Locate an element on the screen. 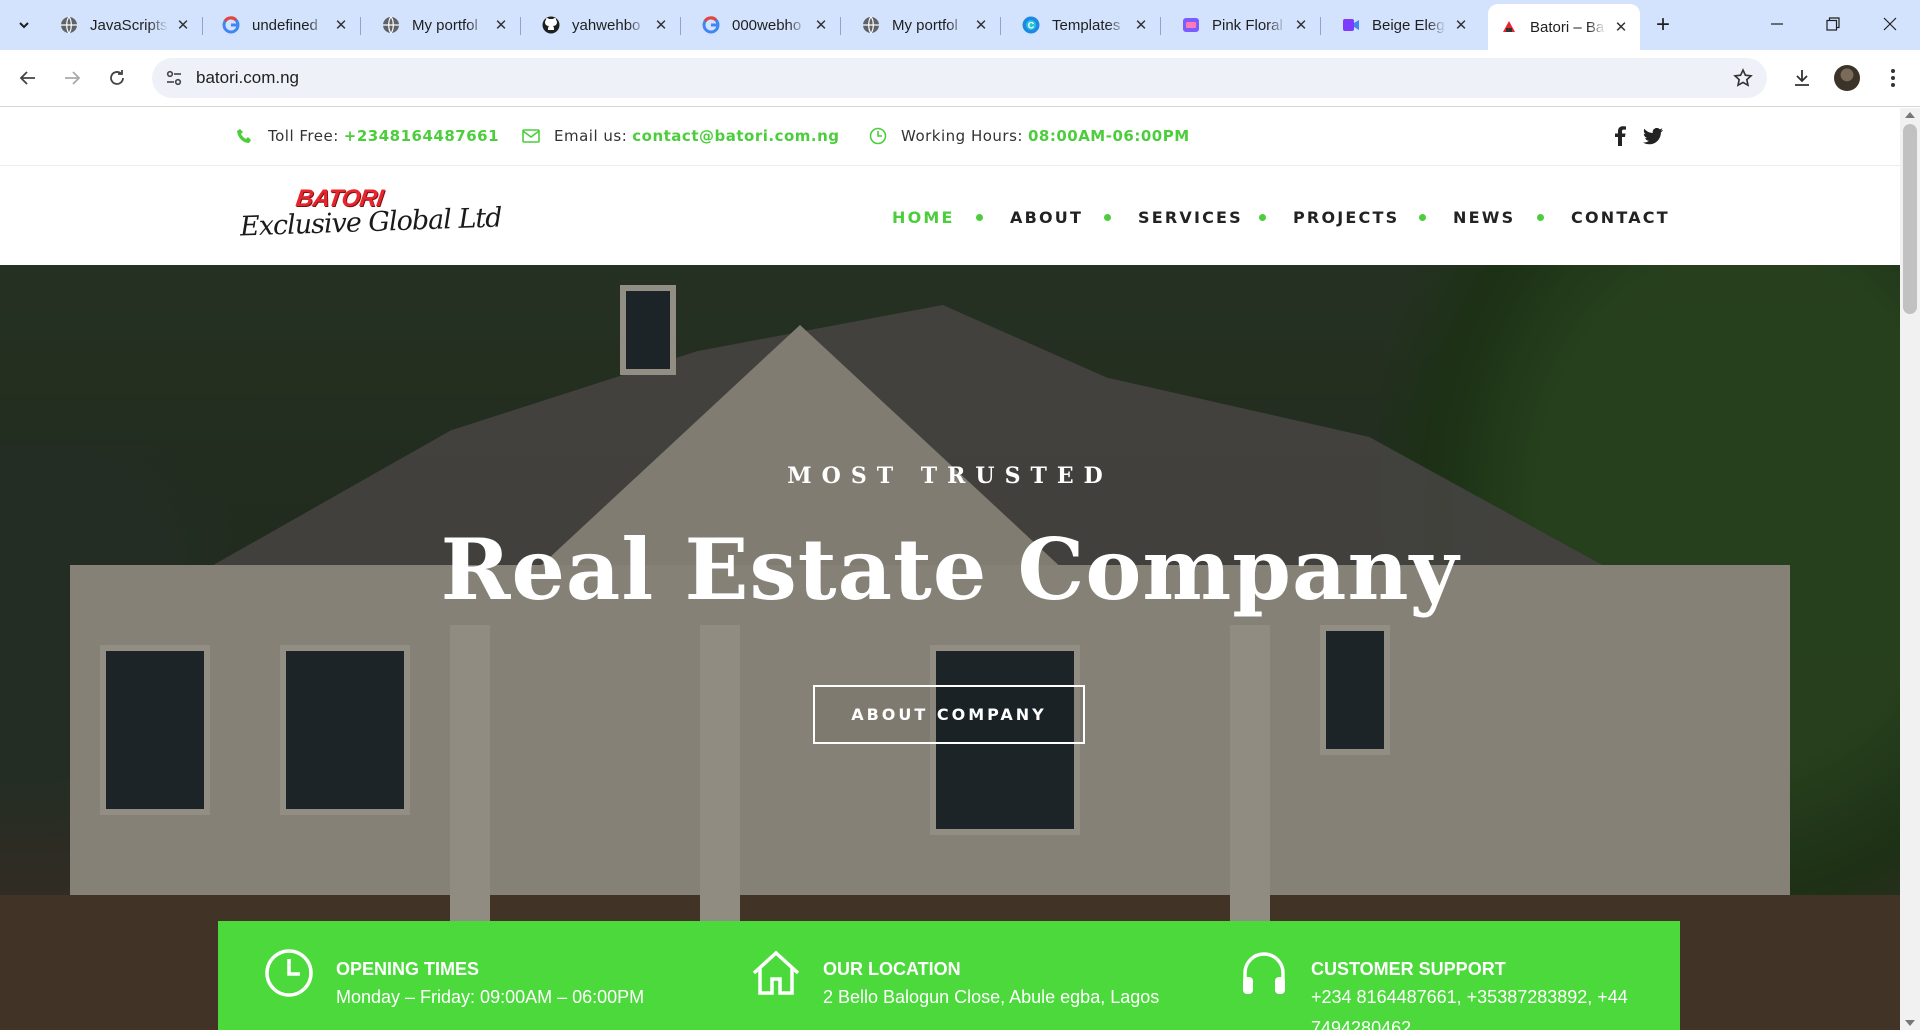 This screenshot has width=1920, height=1030. new-tab-button: + is located at coordinates (1663, 25).